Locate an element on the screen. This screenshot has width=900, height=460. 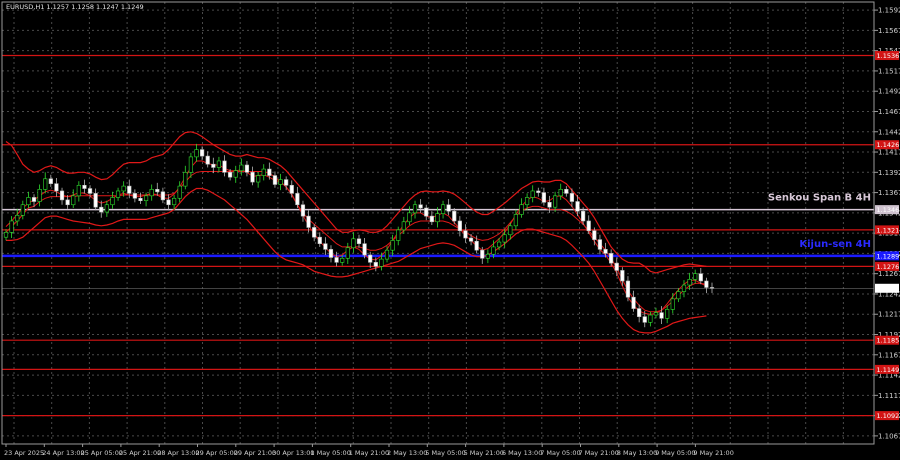
x-tick-label: 29 Apr 21:00 is located at coordinates (255, 453).